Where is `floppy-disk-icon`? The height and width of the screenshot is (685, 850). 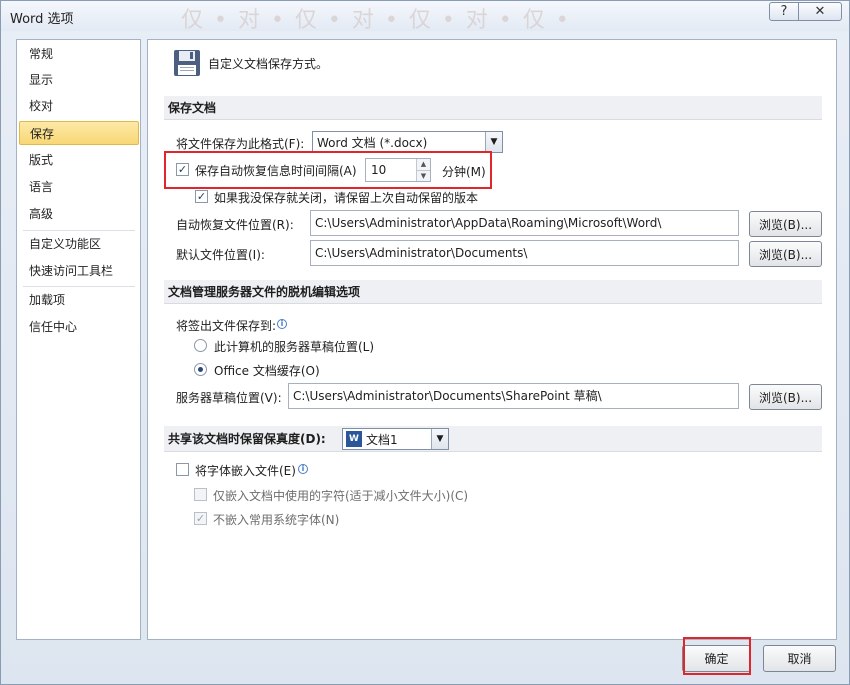
floppy-disk-icon is located at coordinates (187, 63).